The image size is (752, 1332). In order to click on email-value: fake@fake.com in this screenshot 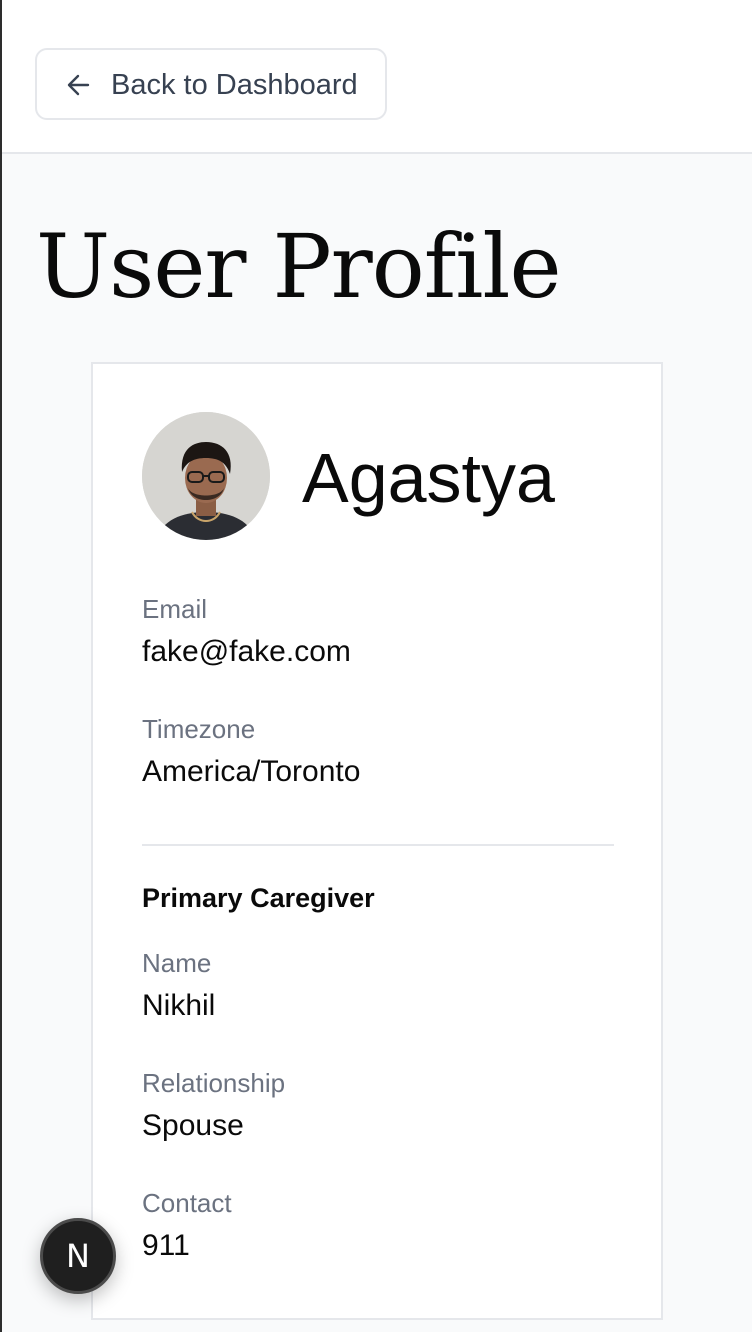, I will do `click(246, 651)`.